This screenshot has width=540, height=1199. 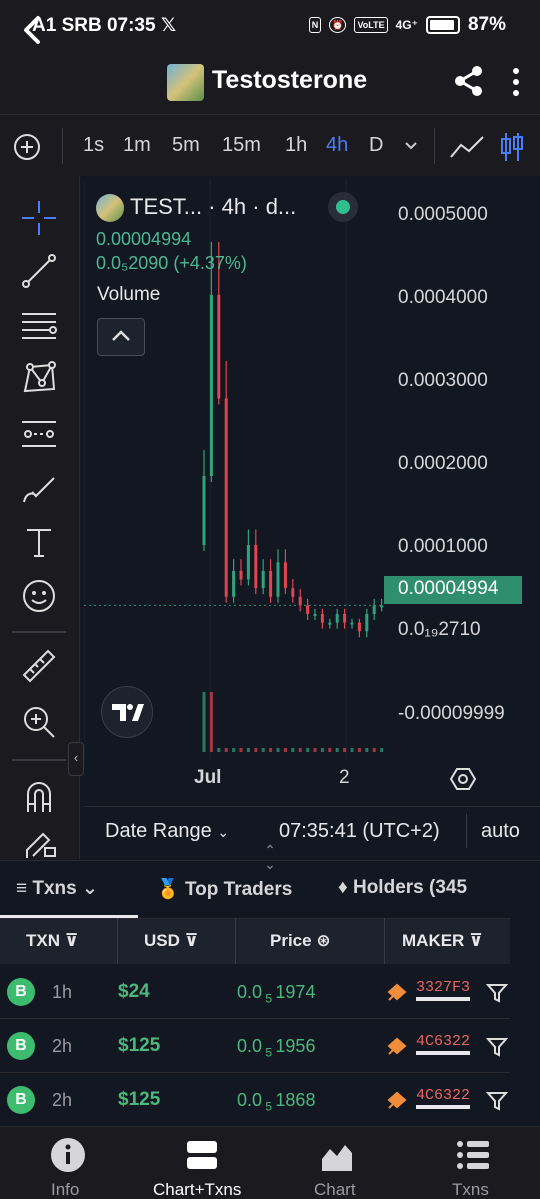 I want to click on brush-icon, so click(x=39, y=489).